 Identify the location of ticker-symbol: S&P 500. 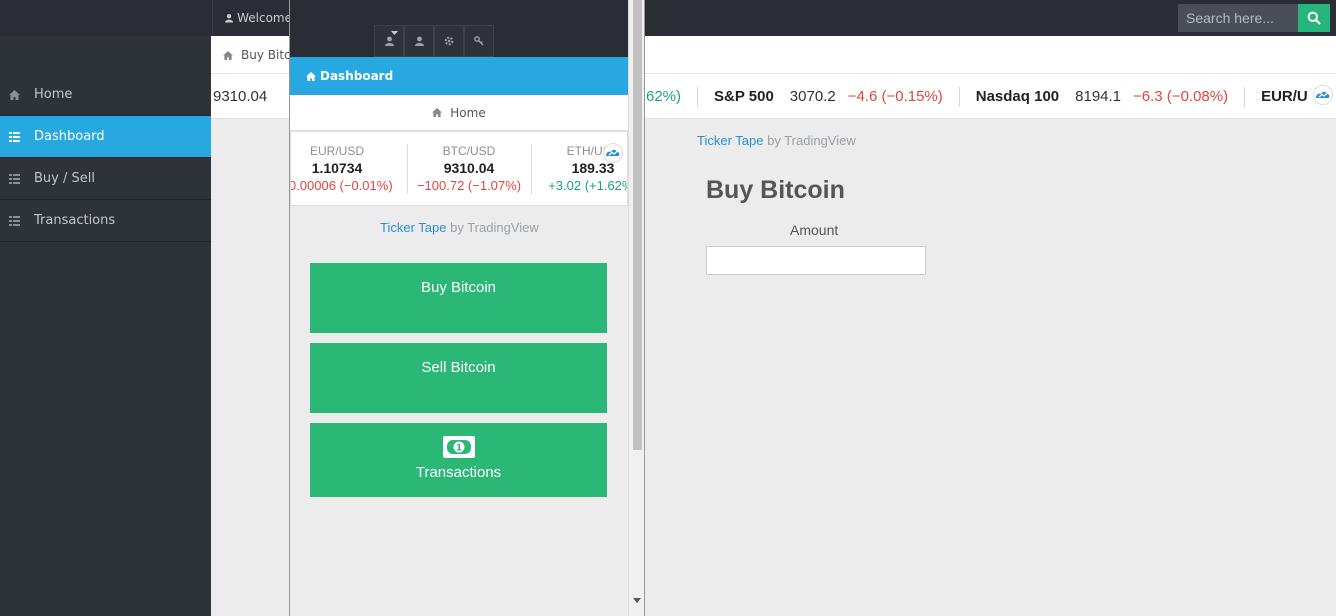
(744, 96).